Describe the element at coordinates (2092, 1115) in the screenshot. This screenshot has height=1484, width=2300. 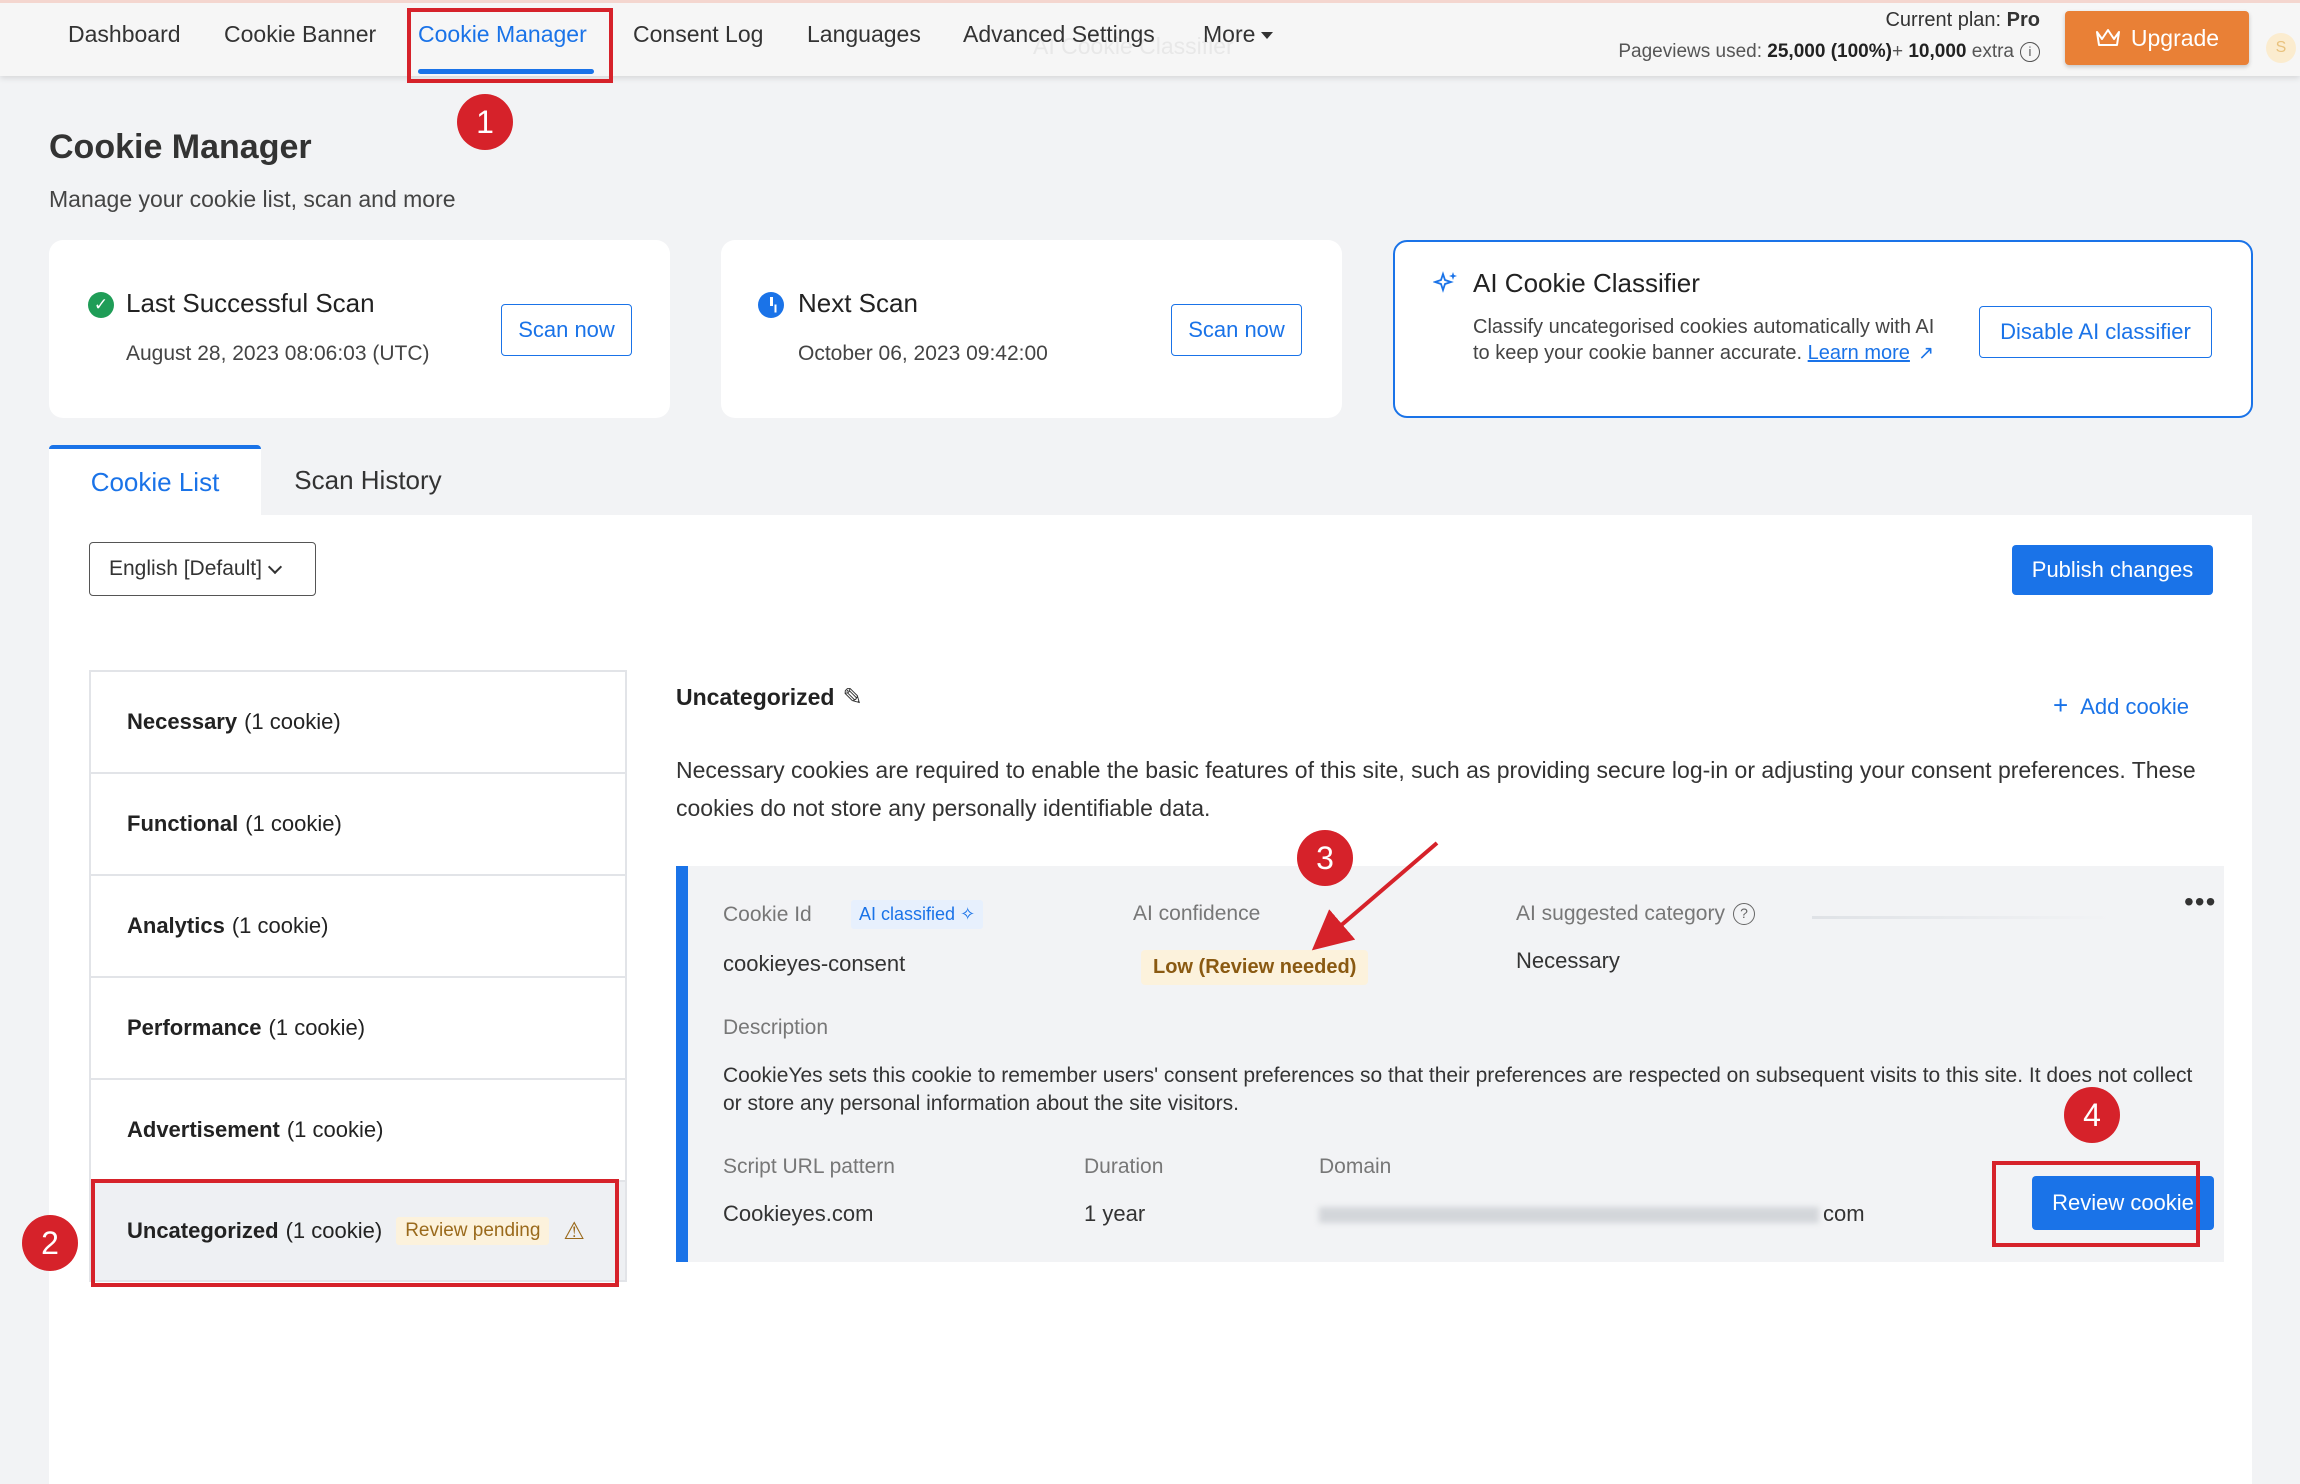
I see `annotation-badge-4: 4` at that location.